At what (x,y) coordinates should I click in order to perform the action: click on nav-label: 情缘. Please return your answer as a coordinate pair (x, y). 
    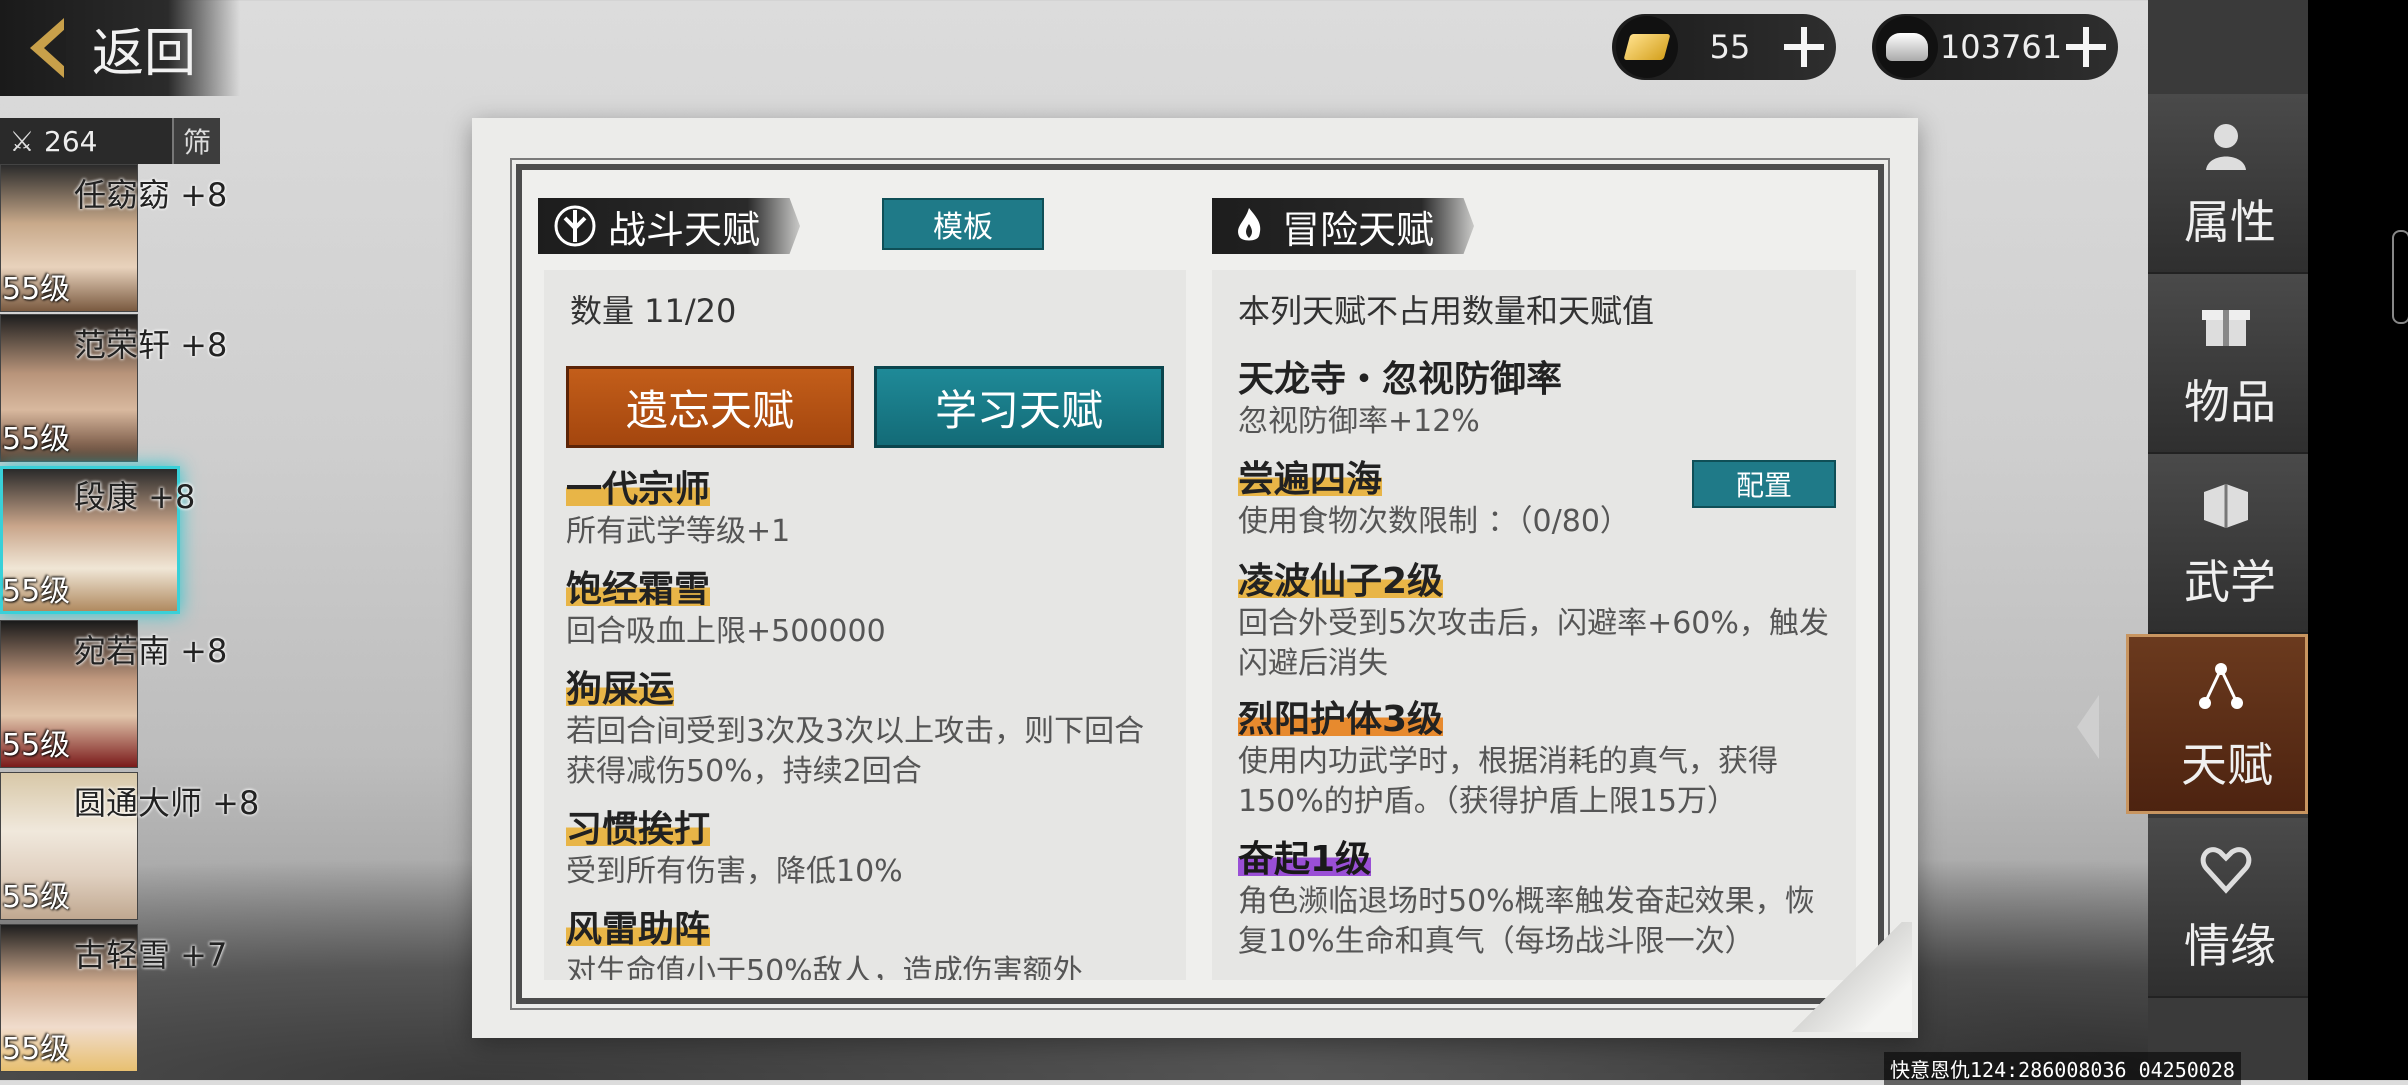
    Looking at the image, I should click on (2230, 946).